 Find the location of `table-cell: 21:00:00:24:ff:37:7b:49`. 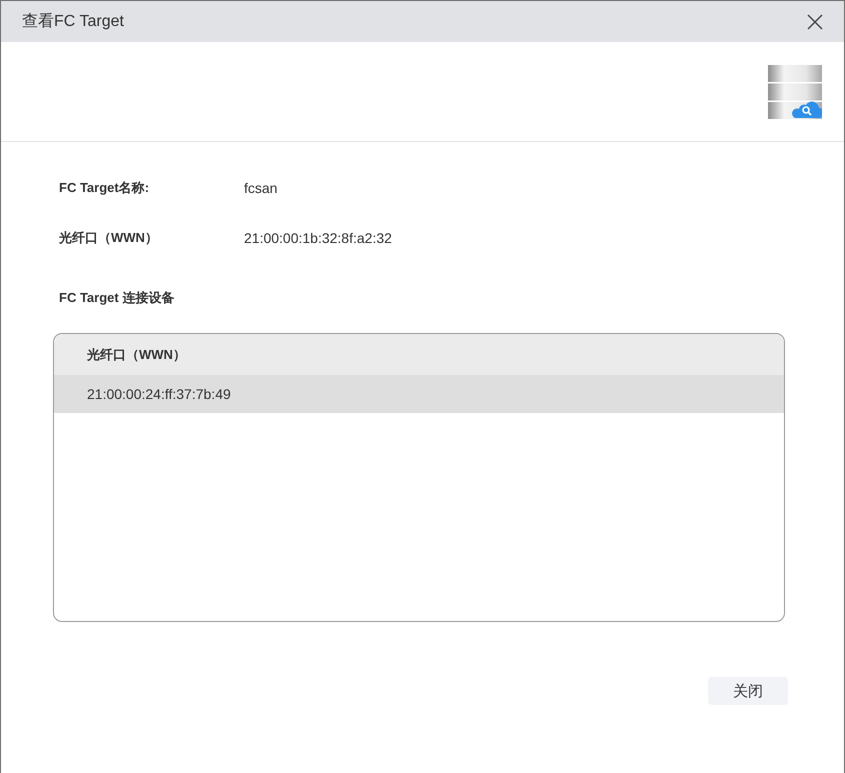

table-cell: 21:00:00:24:ff:37:7b:49 is located at coordinates (159, 394).